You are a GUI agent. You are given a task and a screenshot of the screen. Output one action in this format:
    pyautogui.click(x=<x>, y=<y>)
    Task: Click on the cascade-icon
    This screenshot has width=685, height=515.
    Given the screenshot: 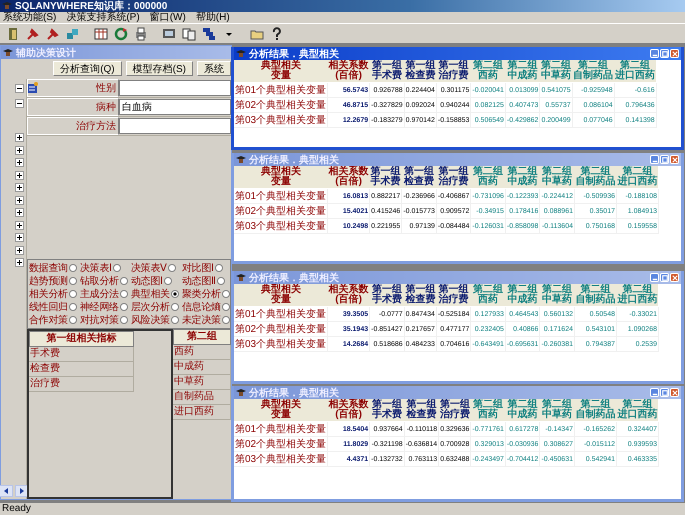 What is the action you would take?
    pyautogui.click(x=209, y=33)
    